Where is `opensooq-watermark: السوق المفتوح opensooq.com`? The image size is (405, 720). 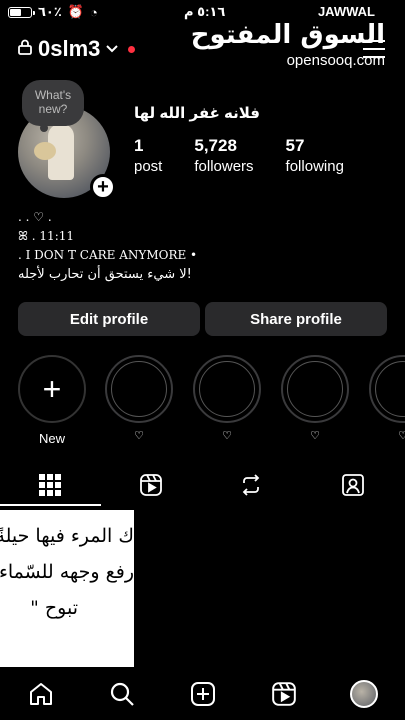 opensooq-watermark: السوق المفتوح opensooq.com is located at coordinates (288, 45).